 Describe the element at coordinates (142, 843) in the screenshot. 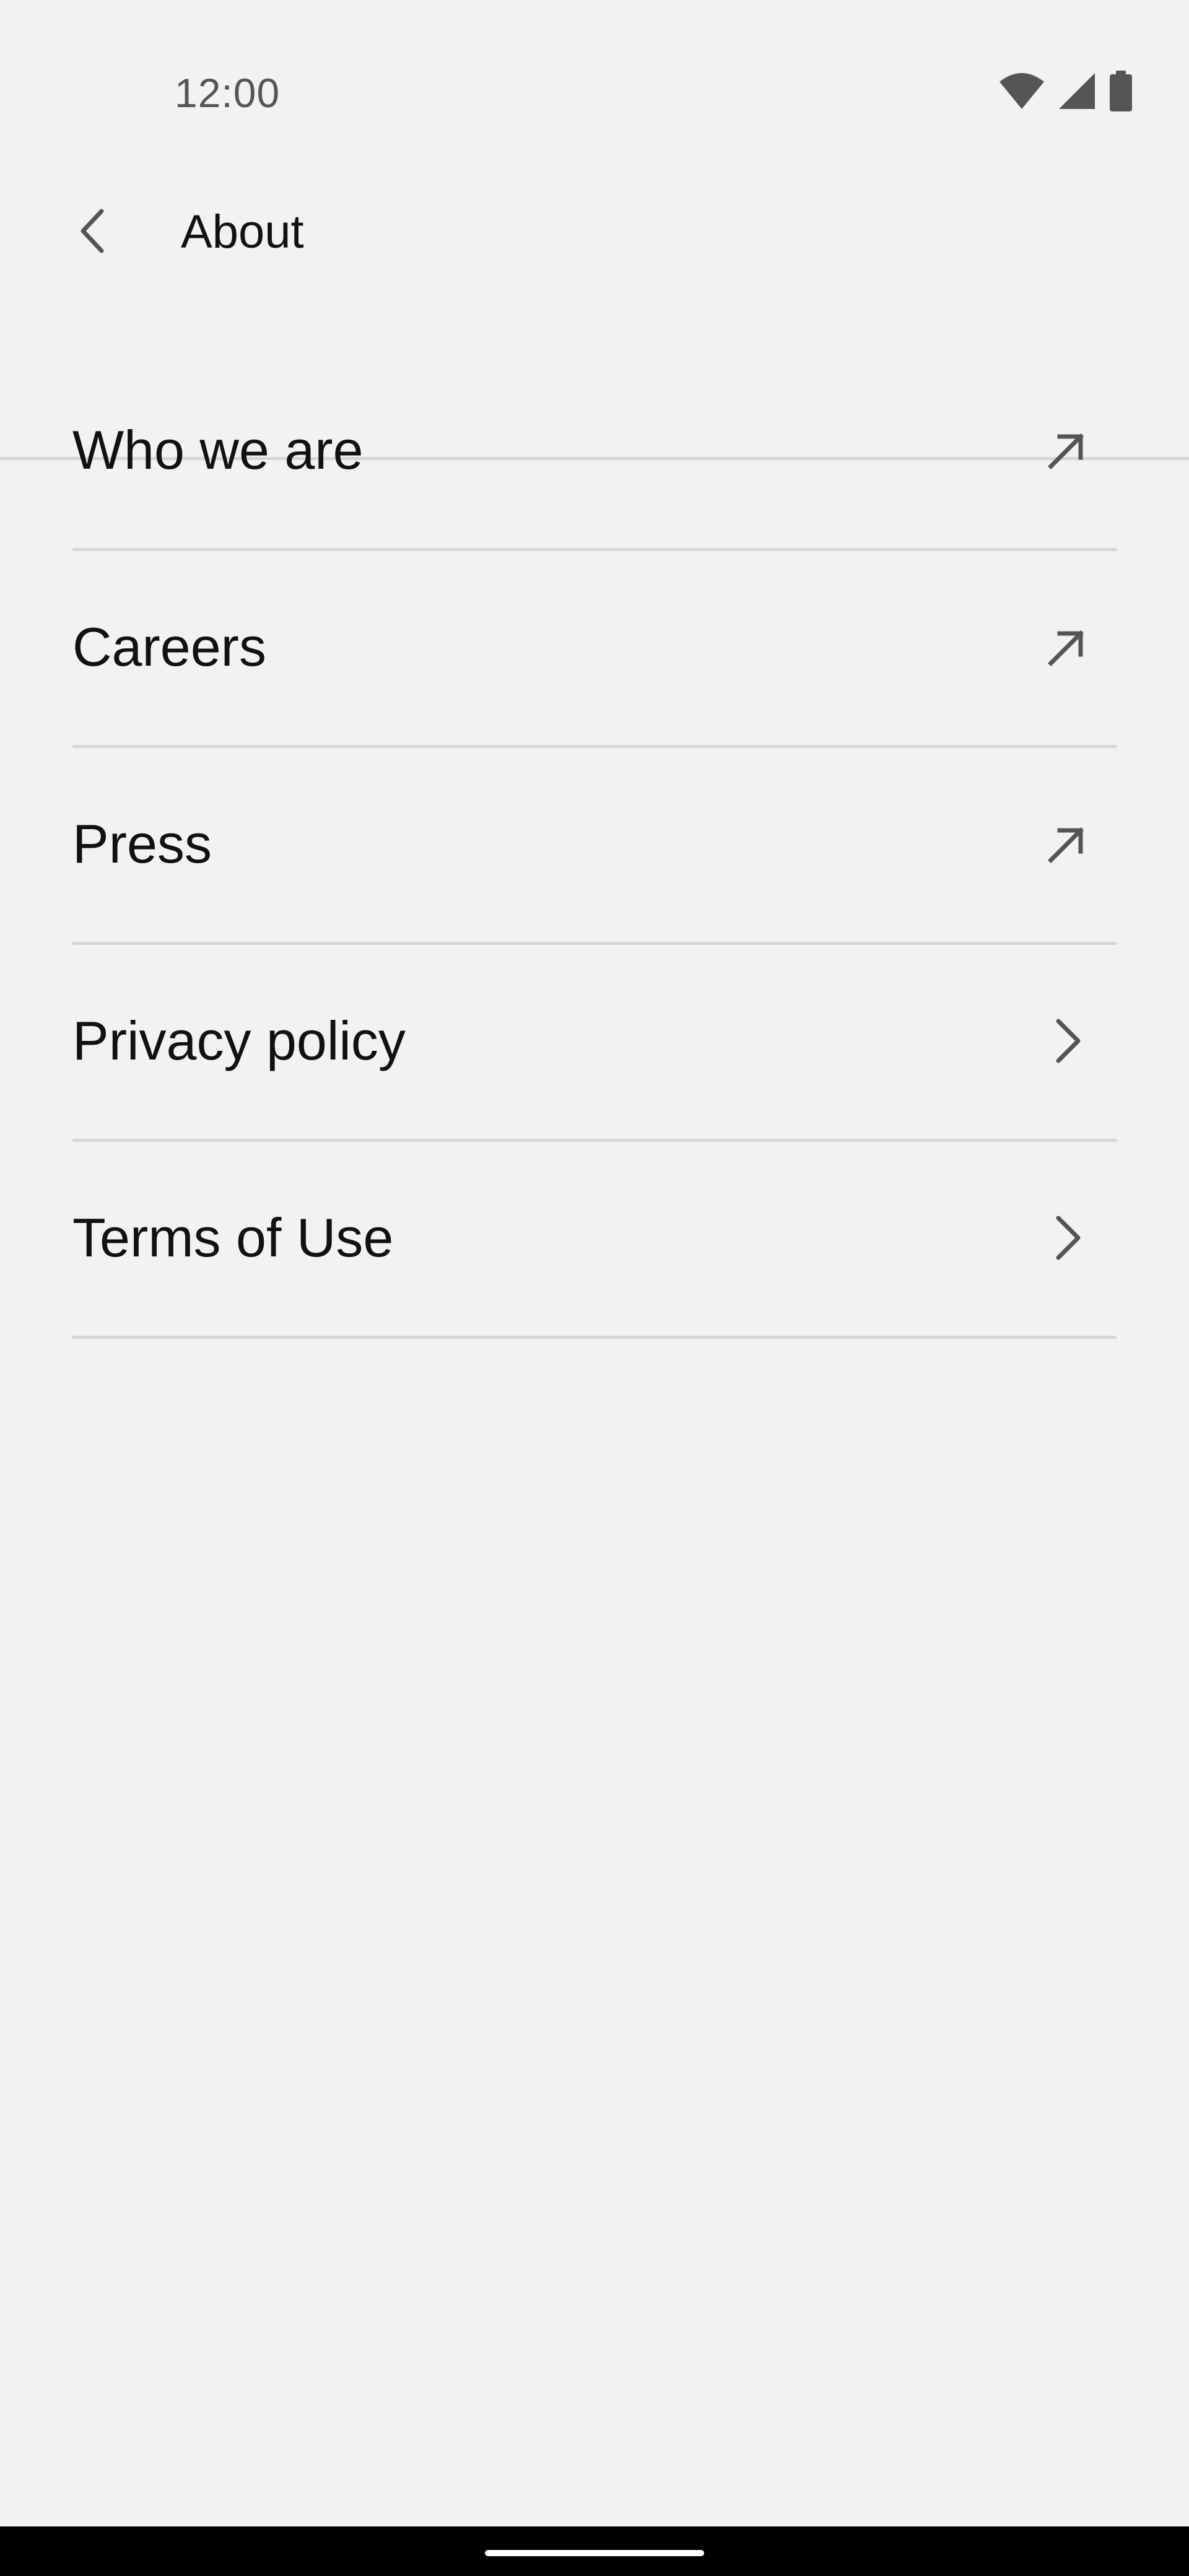

I see `menu-item-label: Press` at that location.